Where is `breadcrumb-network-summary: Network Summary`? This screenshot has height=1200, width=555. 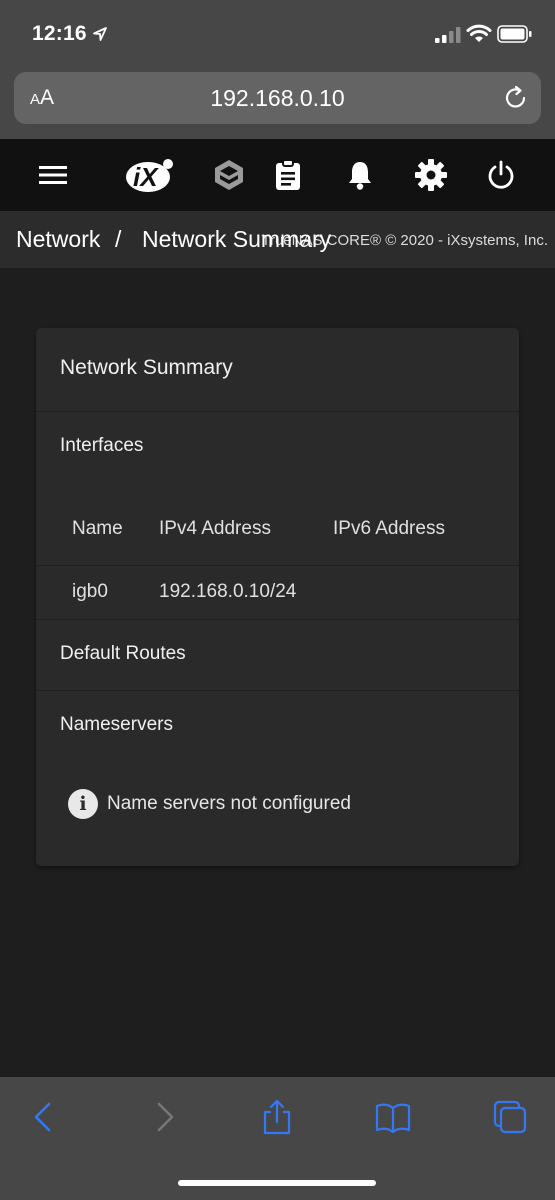
breadcrumb-network-summary: Network Summary is located at coordinates (237, 239).